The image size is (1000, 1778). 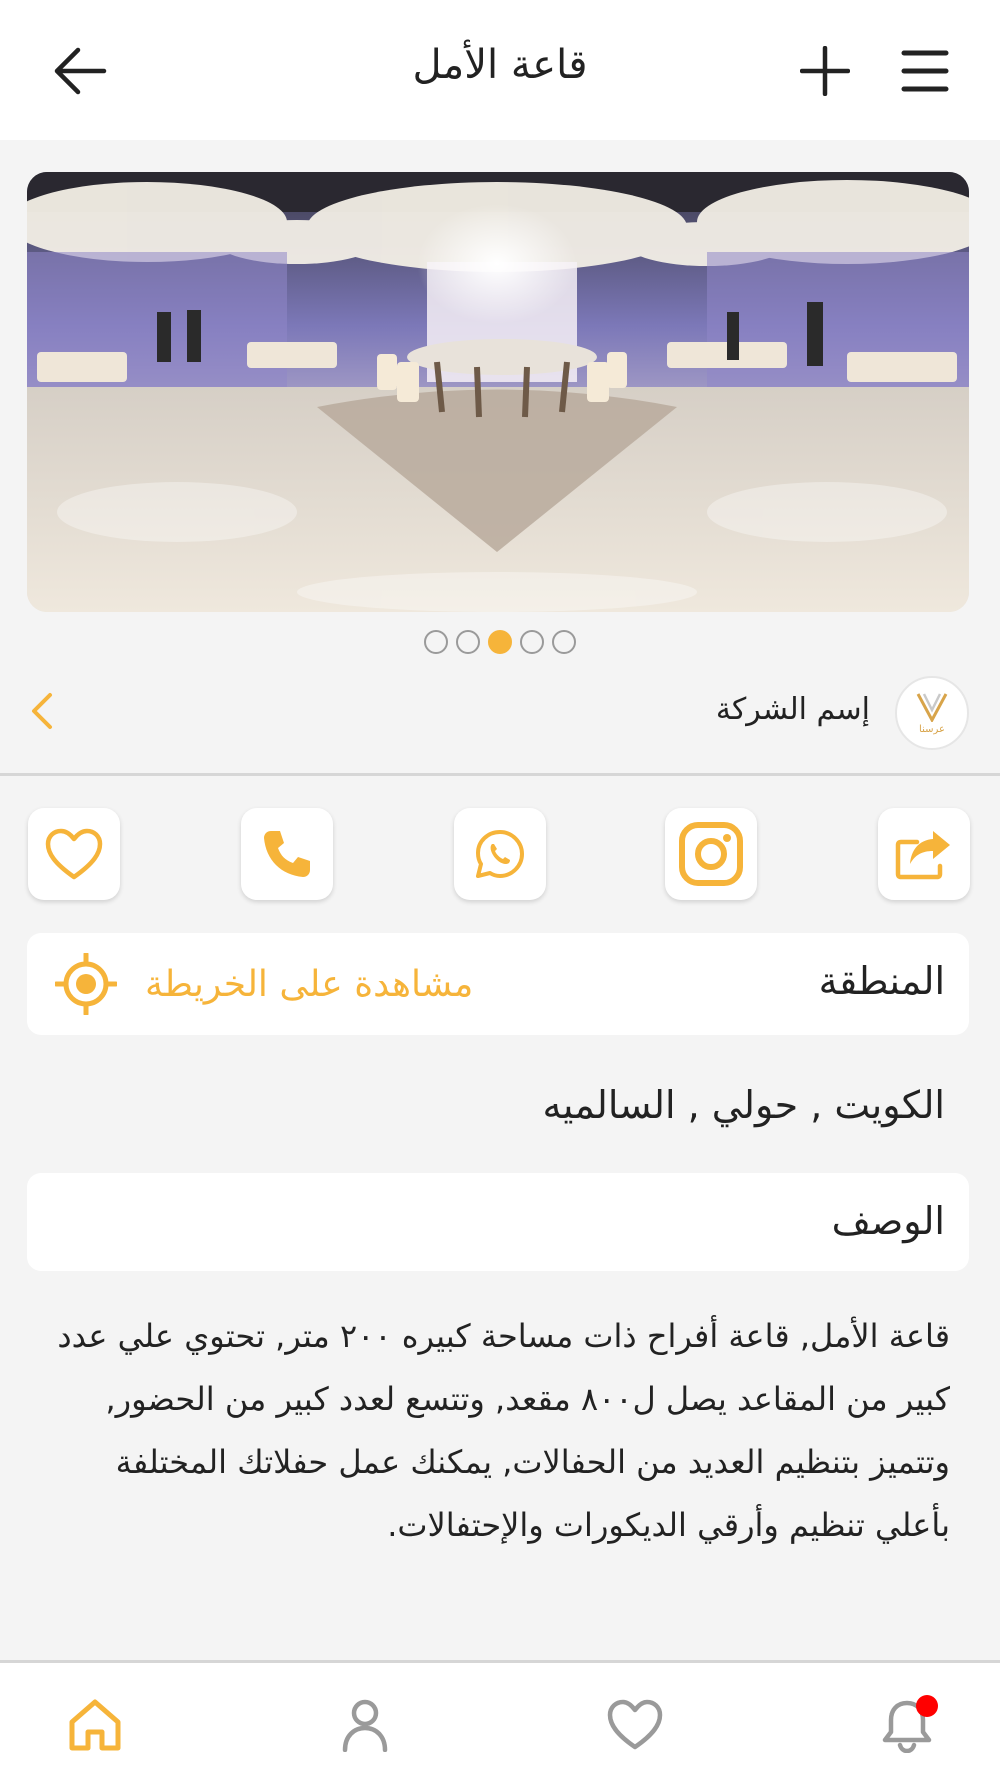 I want to click on hamburger-menu-icon, so click(x=925, y=71).